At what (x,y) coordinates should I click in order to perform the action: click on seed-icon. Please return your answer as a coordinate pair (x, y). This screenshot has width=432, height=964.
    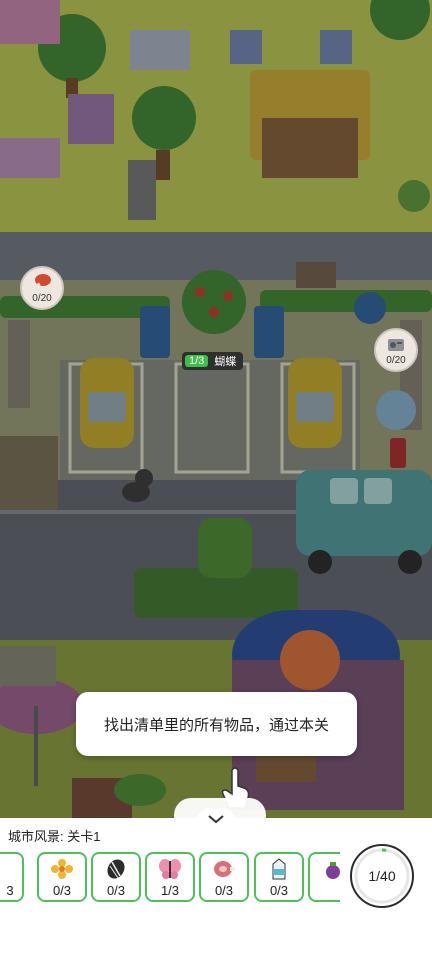
    Looking at the image, I should click on (116, 871).